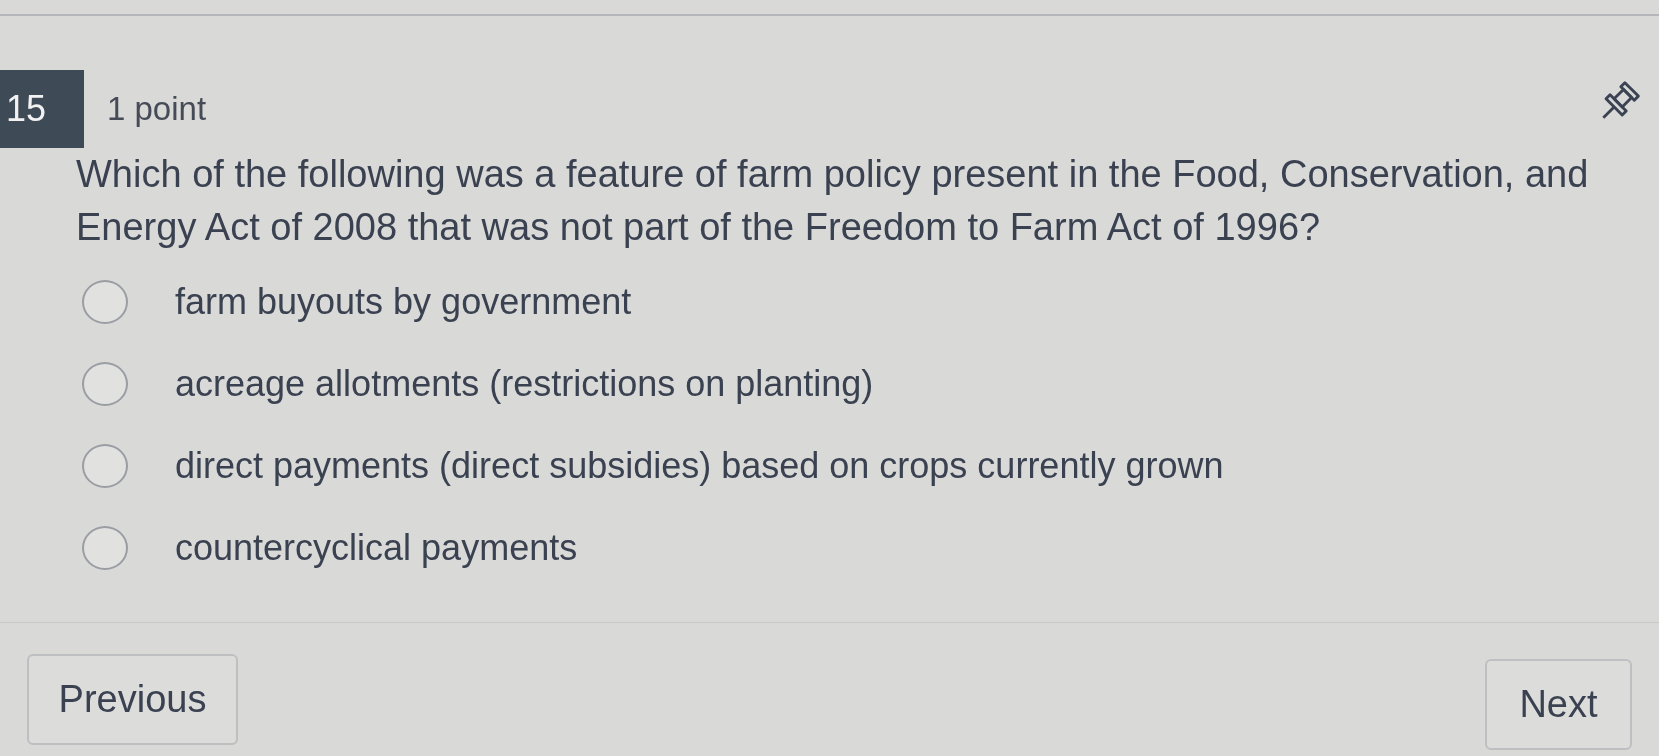  I want to click on question-number-badge: 15, so click(42, 109).